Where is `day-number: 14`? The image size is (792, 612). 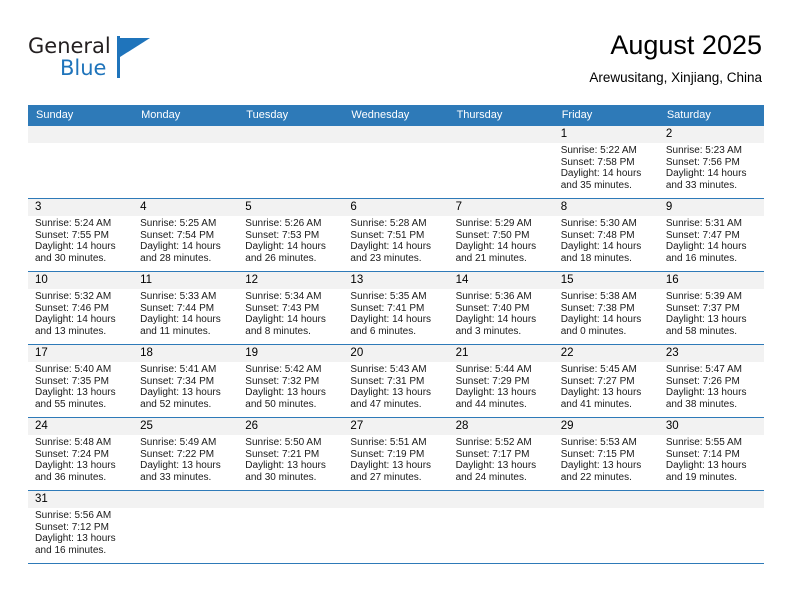
day-number: 14 is located at coordinates (501, 280).